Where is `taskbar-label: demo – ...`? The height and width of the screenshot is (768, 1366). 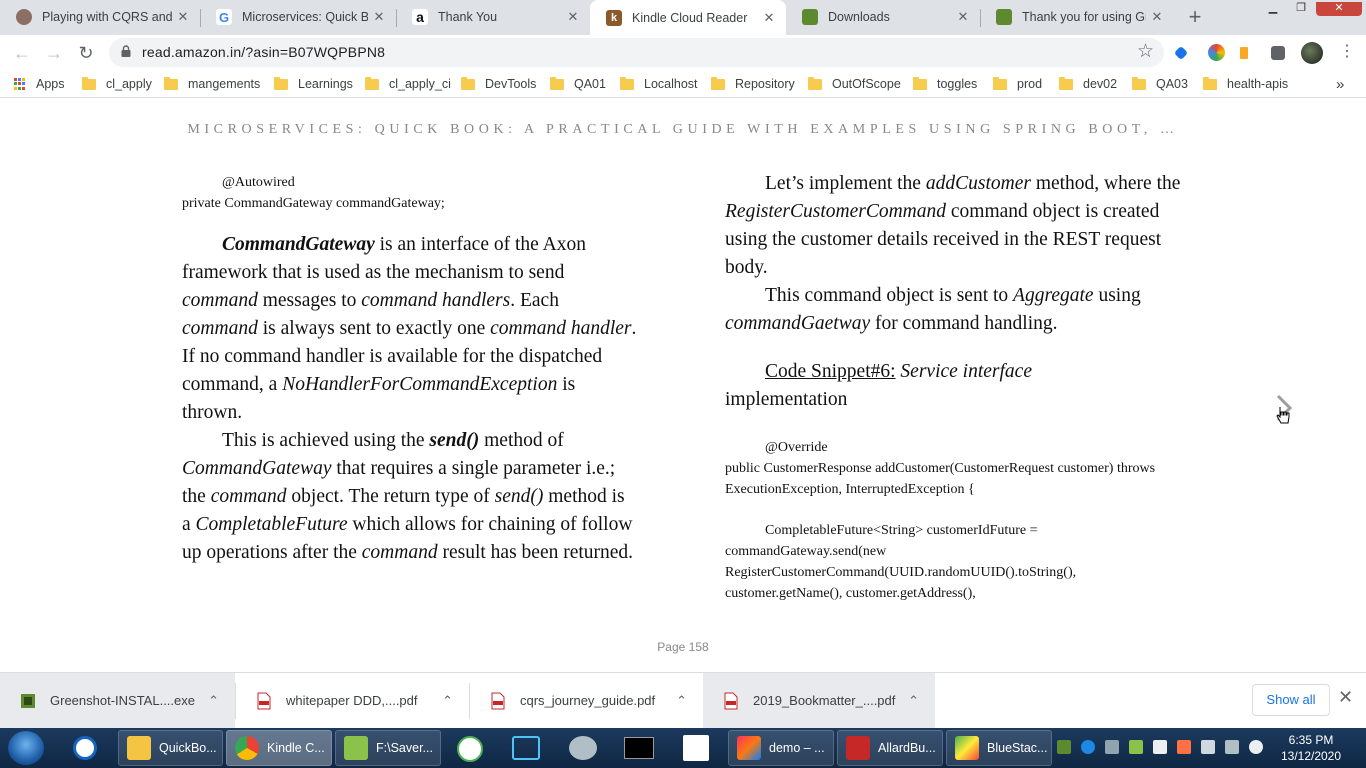
taskbar-label: demo – ... is located at coordinates (797, 748).